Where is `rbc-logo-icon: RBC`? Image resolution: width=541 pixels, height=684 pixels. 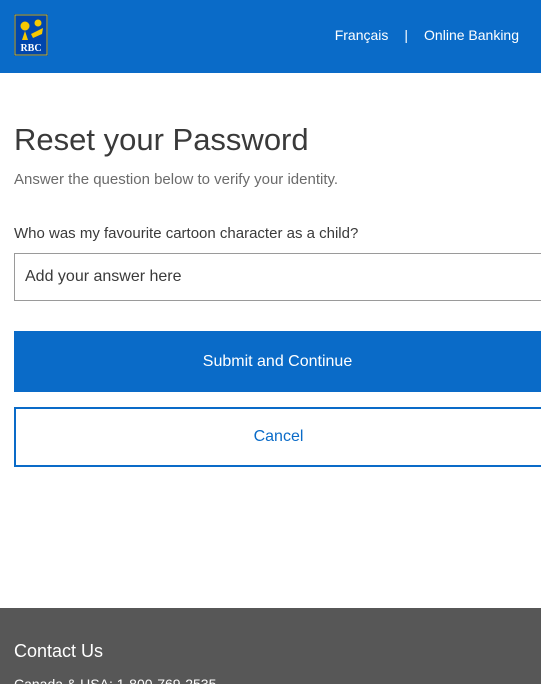 rbc-logo-icon: RBC is located at coordinates (31, 35).